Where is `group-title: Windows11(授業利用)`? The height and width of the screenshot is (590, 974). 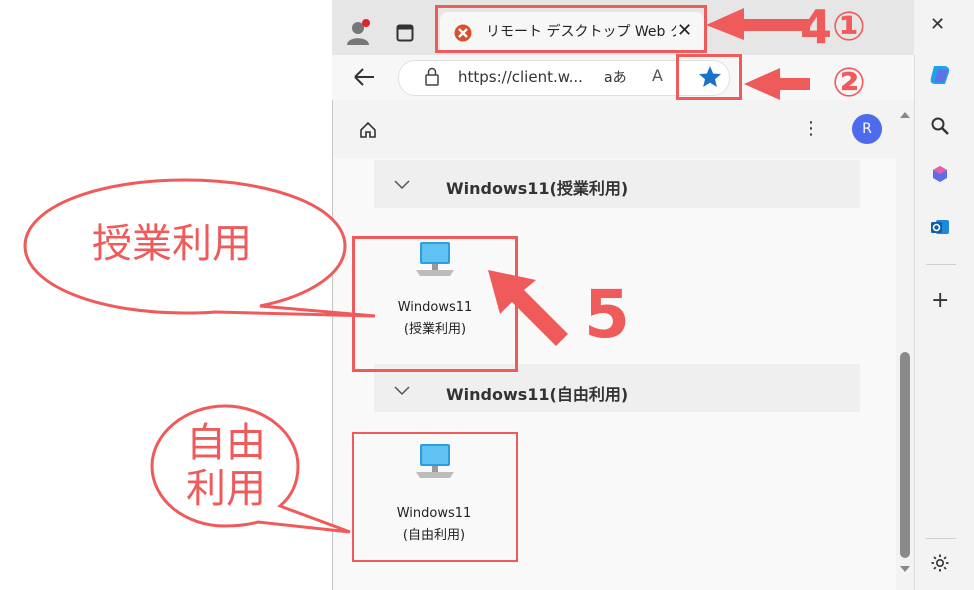 group-title: Windows11(授業利用) is located at coordinates (537, 188).